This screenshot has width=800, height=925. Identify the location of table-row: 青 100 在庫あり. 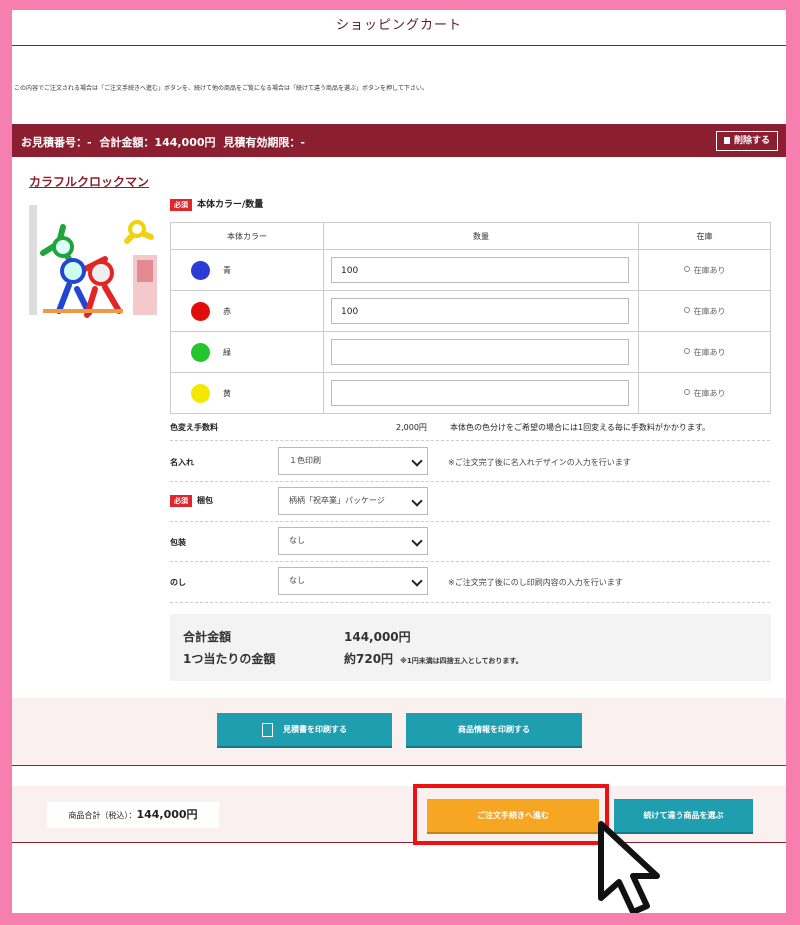
(470, 270).